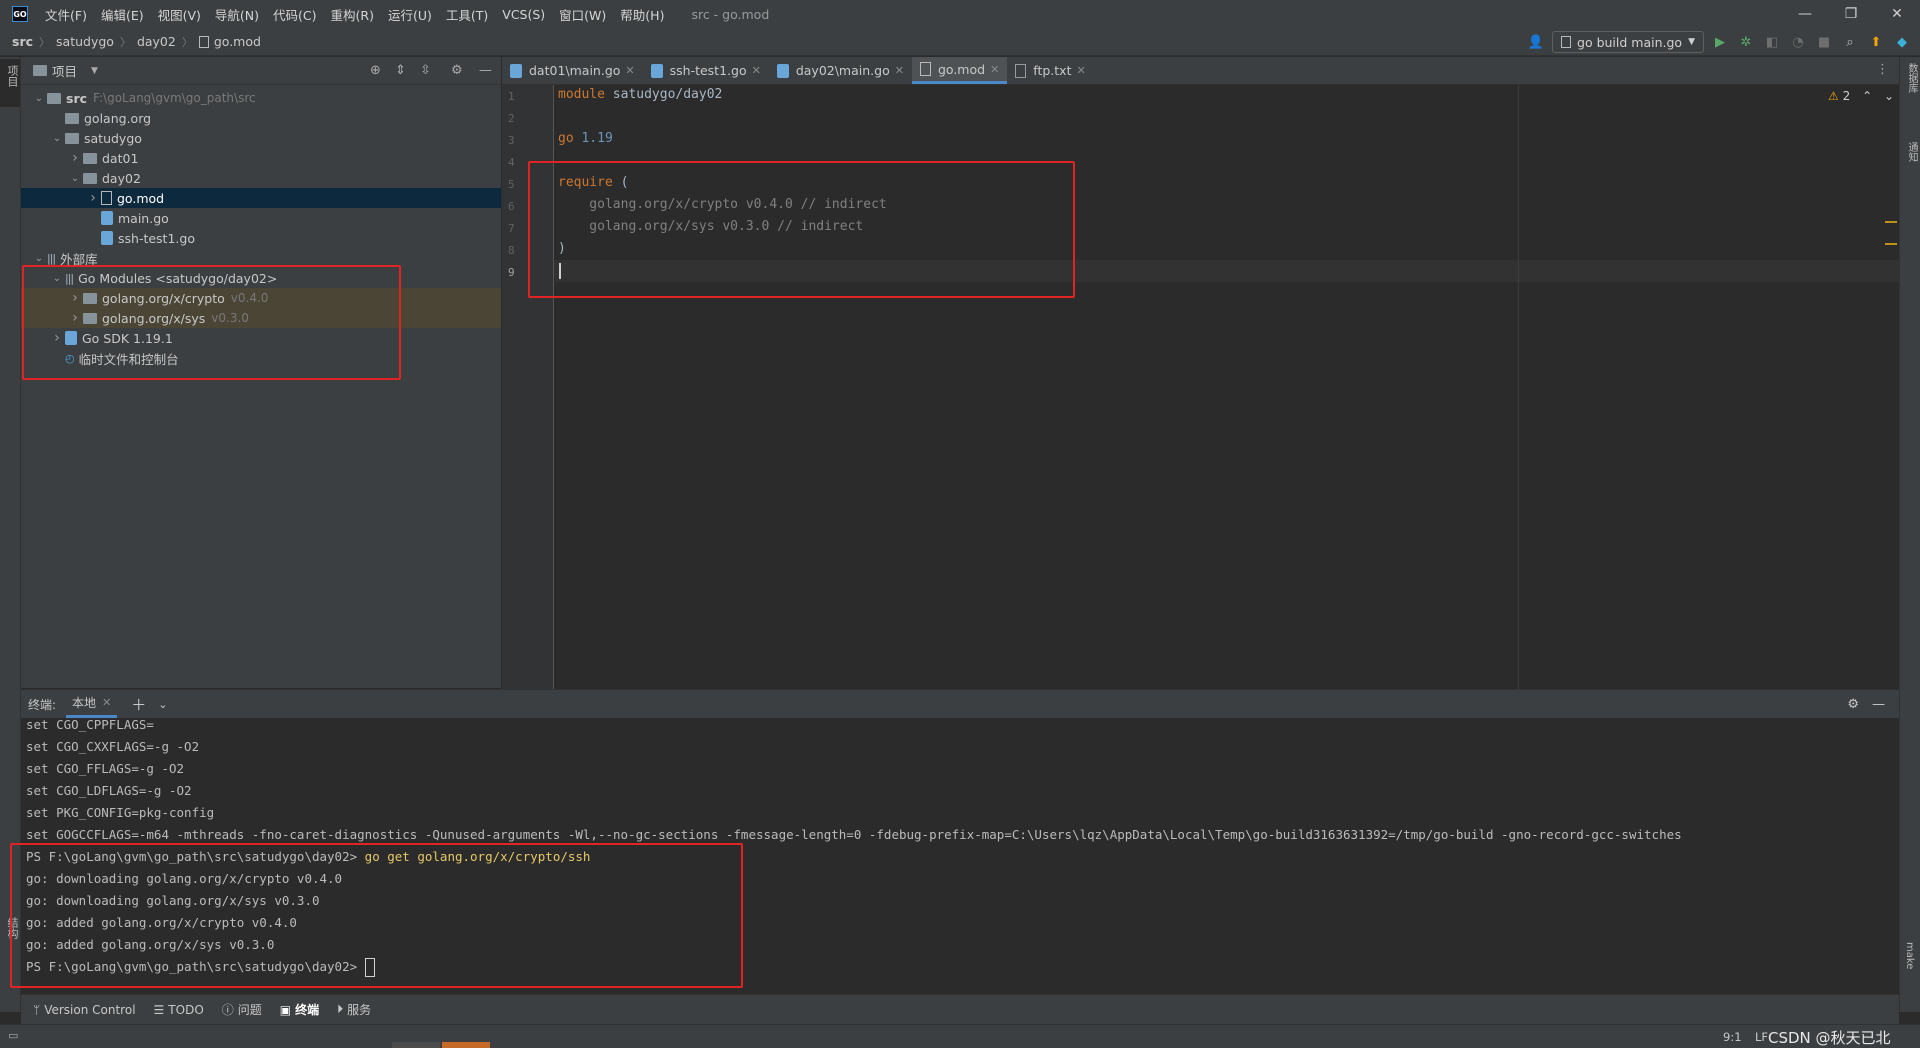 This screenshot has height=1048, width=1920. What do you see at coordinates (642, 14) in the screenshot?
I see `menu-help: 帮助(H)` at bounding box center [642, 14].